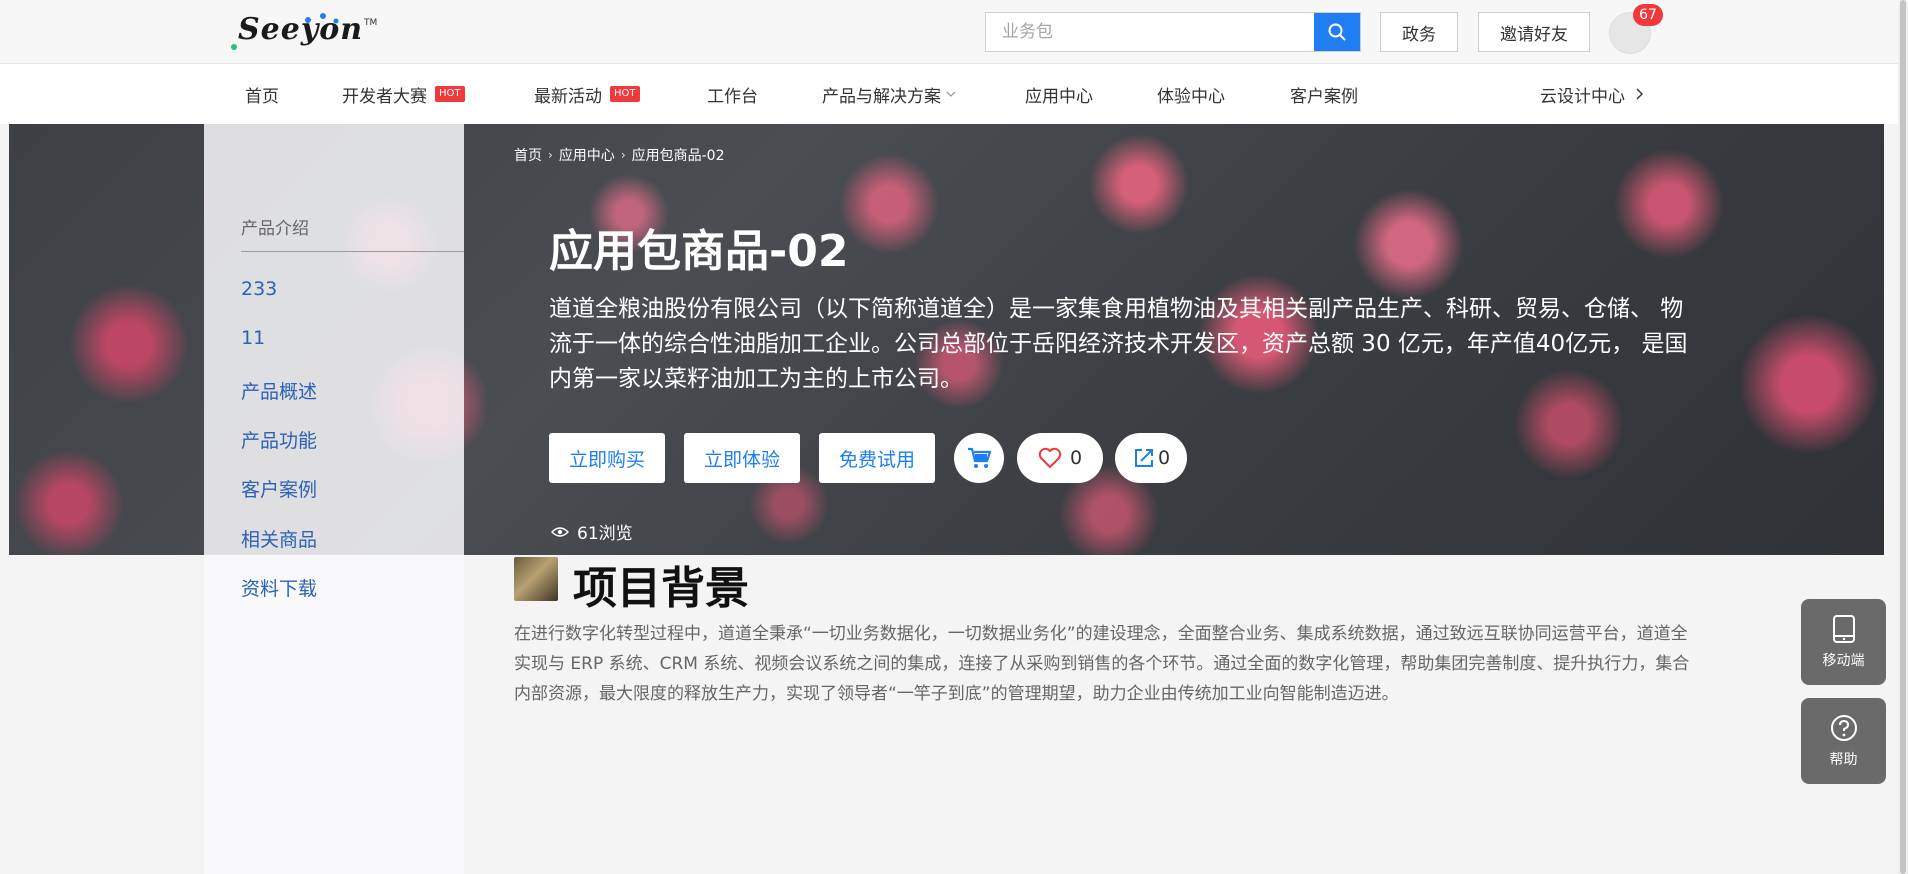 Image resolution: width=1908 pixels, height=874 pixels. Describe the element at coordinates (279, 390) in the screenshot. I see `sidebar-item-overview: 产品概述` at that location.